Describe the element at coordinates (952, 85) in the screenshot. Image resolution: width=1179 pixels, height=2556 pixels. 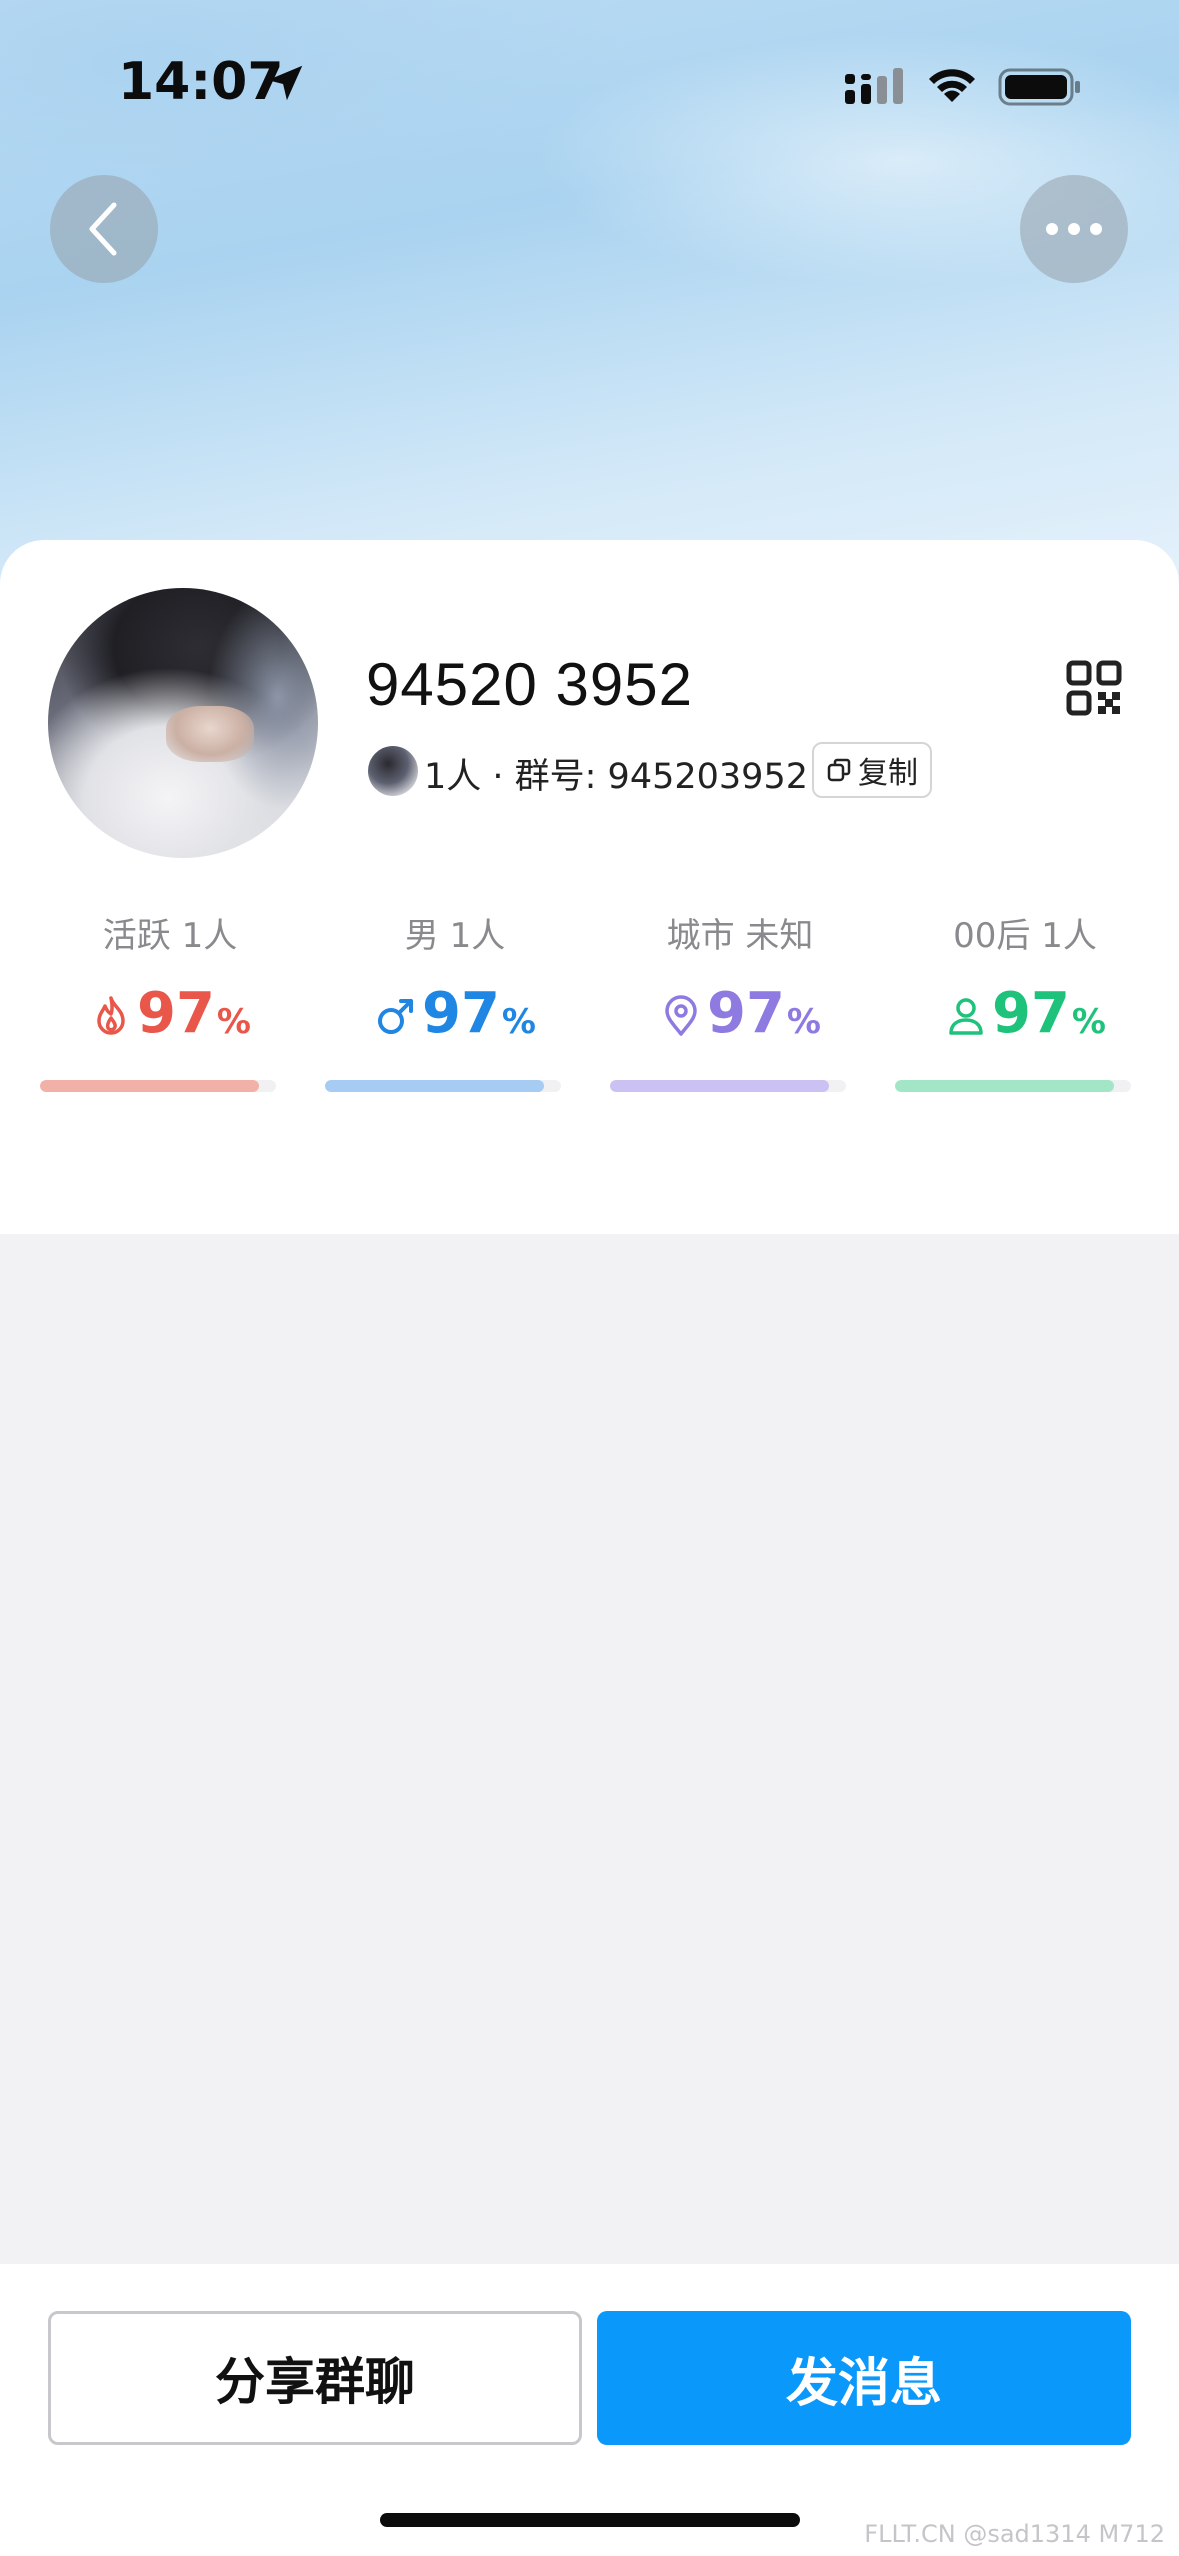
I see `wifi-icon` at that location.